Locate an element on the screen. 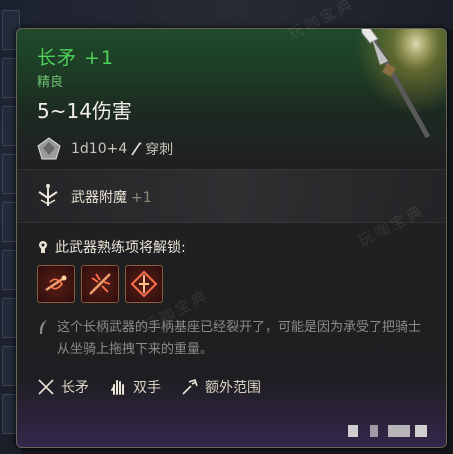  spear-icon is located at coordinates (46, 387).